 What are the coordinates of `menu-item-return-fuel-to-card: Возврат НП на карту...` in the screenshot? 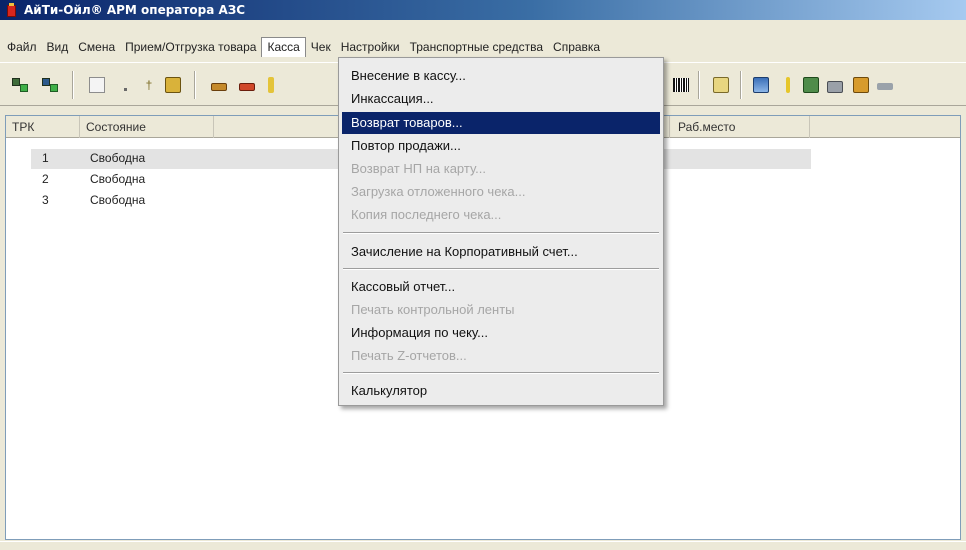 It's located at (501, 169).